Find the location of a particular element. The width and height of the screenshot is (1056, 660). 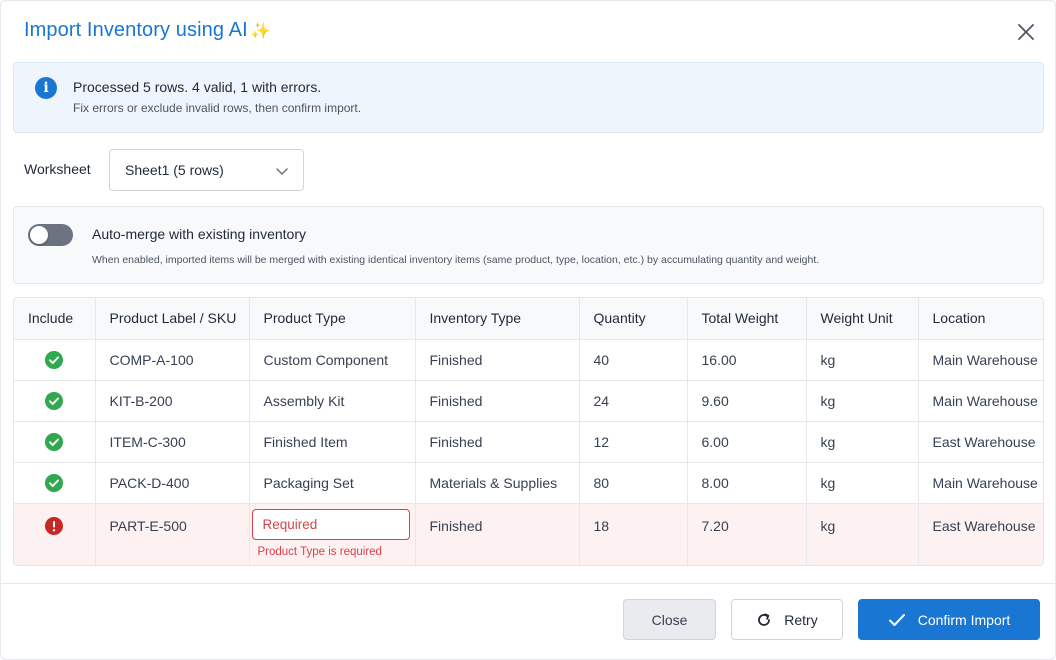

product-type-cell: Assembly Kit is located at coordinates (332, 401).